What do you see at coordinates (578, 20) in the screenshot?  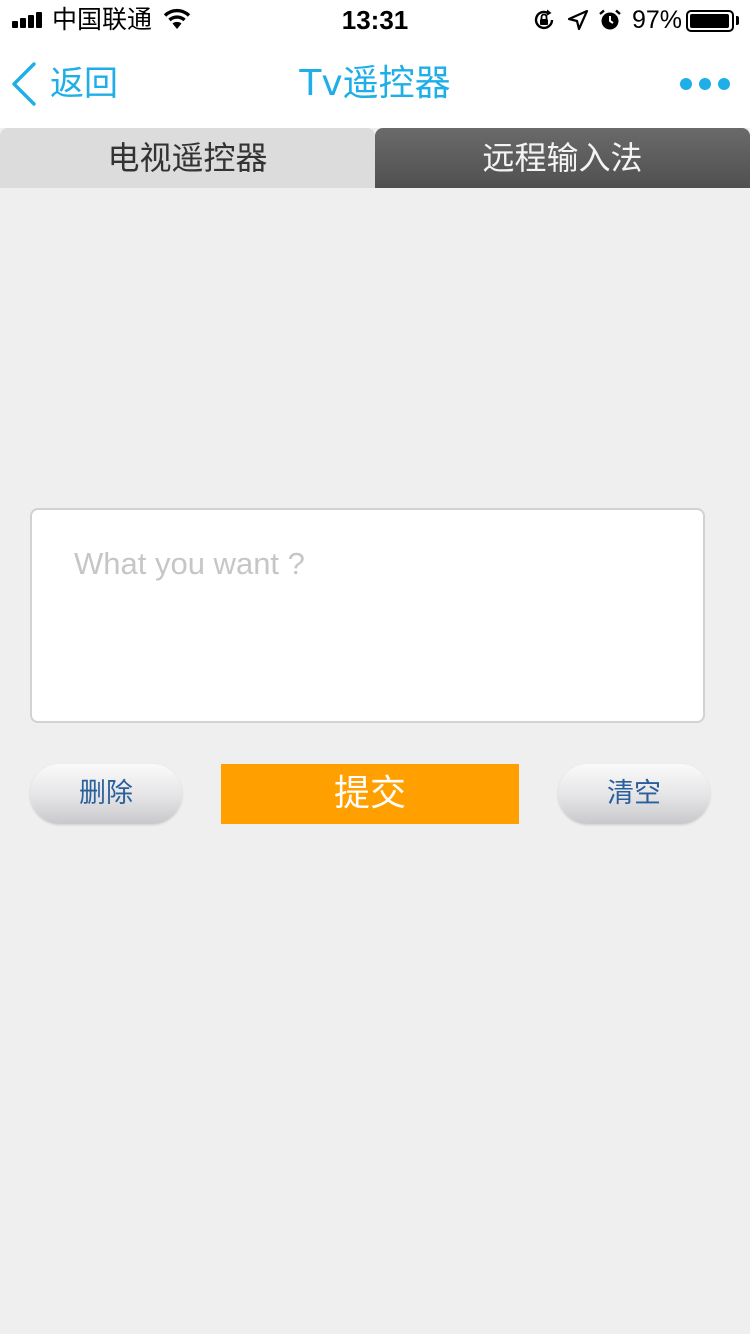 I see `location-arrow-icon` at bounding box center [578, 20].